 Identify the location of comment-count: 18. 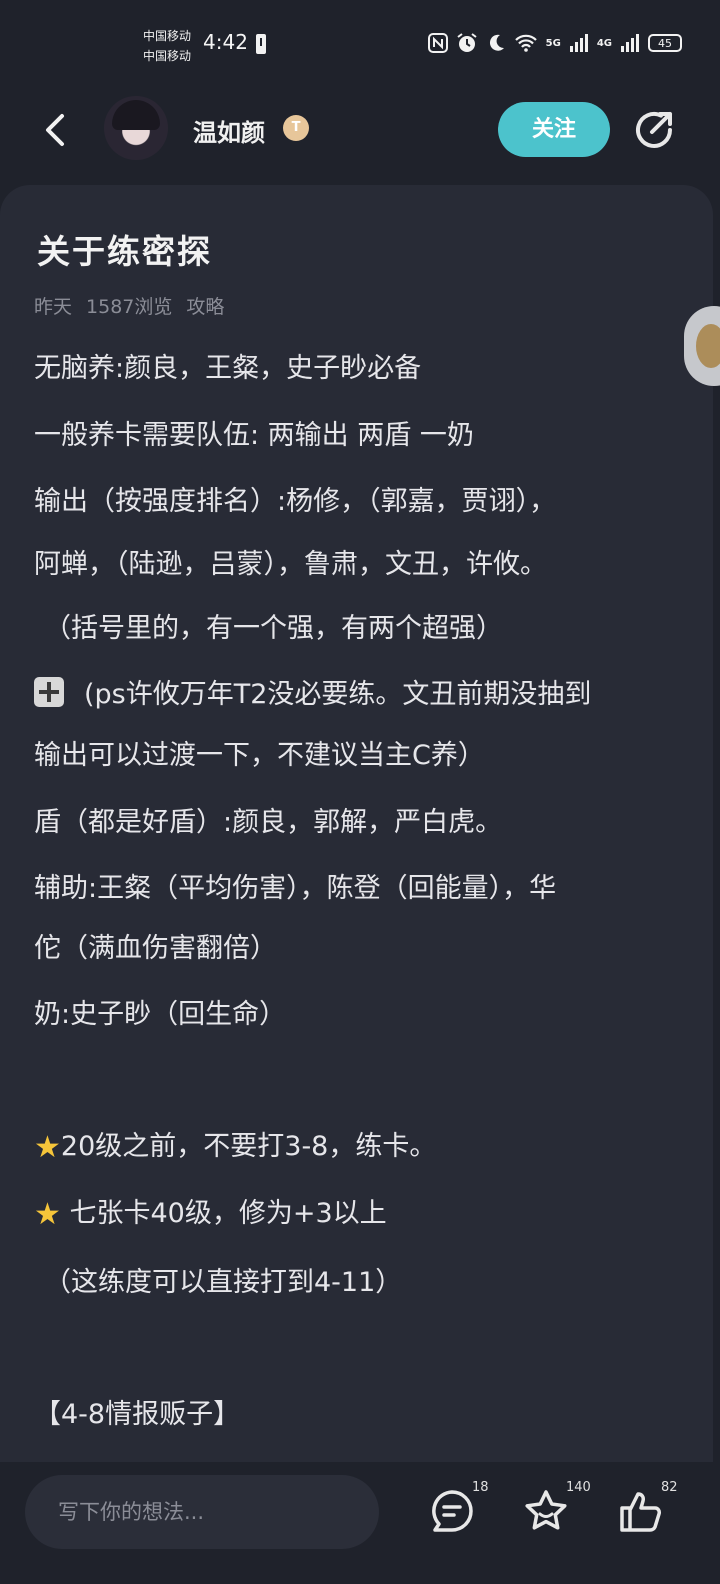
(480, 1487).